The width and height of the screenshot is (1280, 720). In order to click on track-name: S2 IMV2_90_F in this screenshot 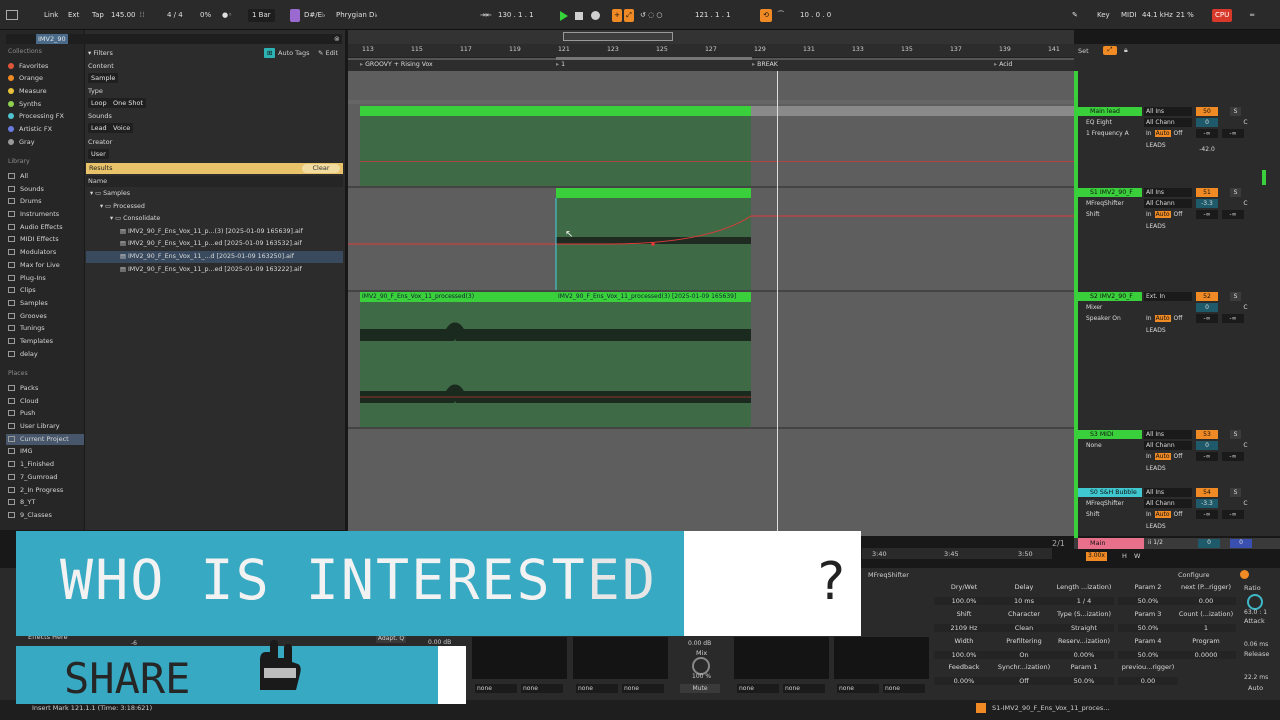, I will do `click(1110, 296)`.